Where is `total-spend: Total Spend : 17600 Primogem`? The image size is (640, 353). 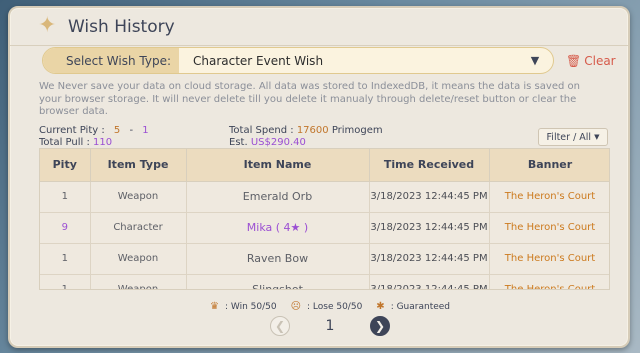
total-spend: Total Spend : 17600 Primogem is located at coordinates (306, 130).